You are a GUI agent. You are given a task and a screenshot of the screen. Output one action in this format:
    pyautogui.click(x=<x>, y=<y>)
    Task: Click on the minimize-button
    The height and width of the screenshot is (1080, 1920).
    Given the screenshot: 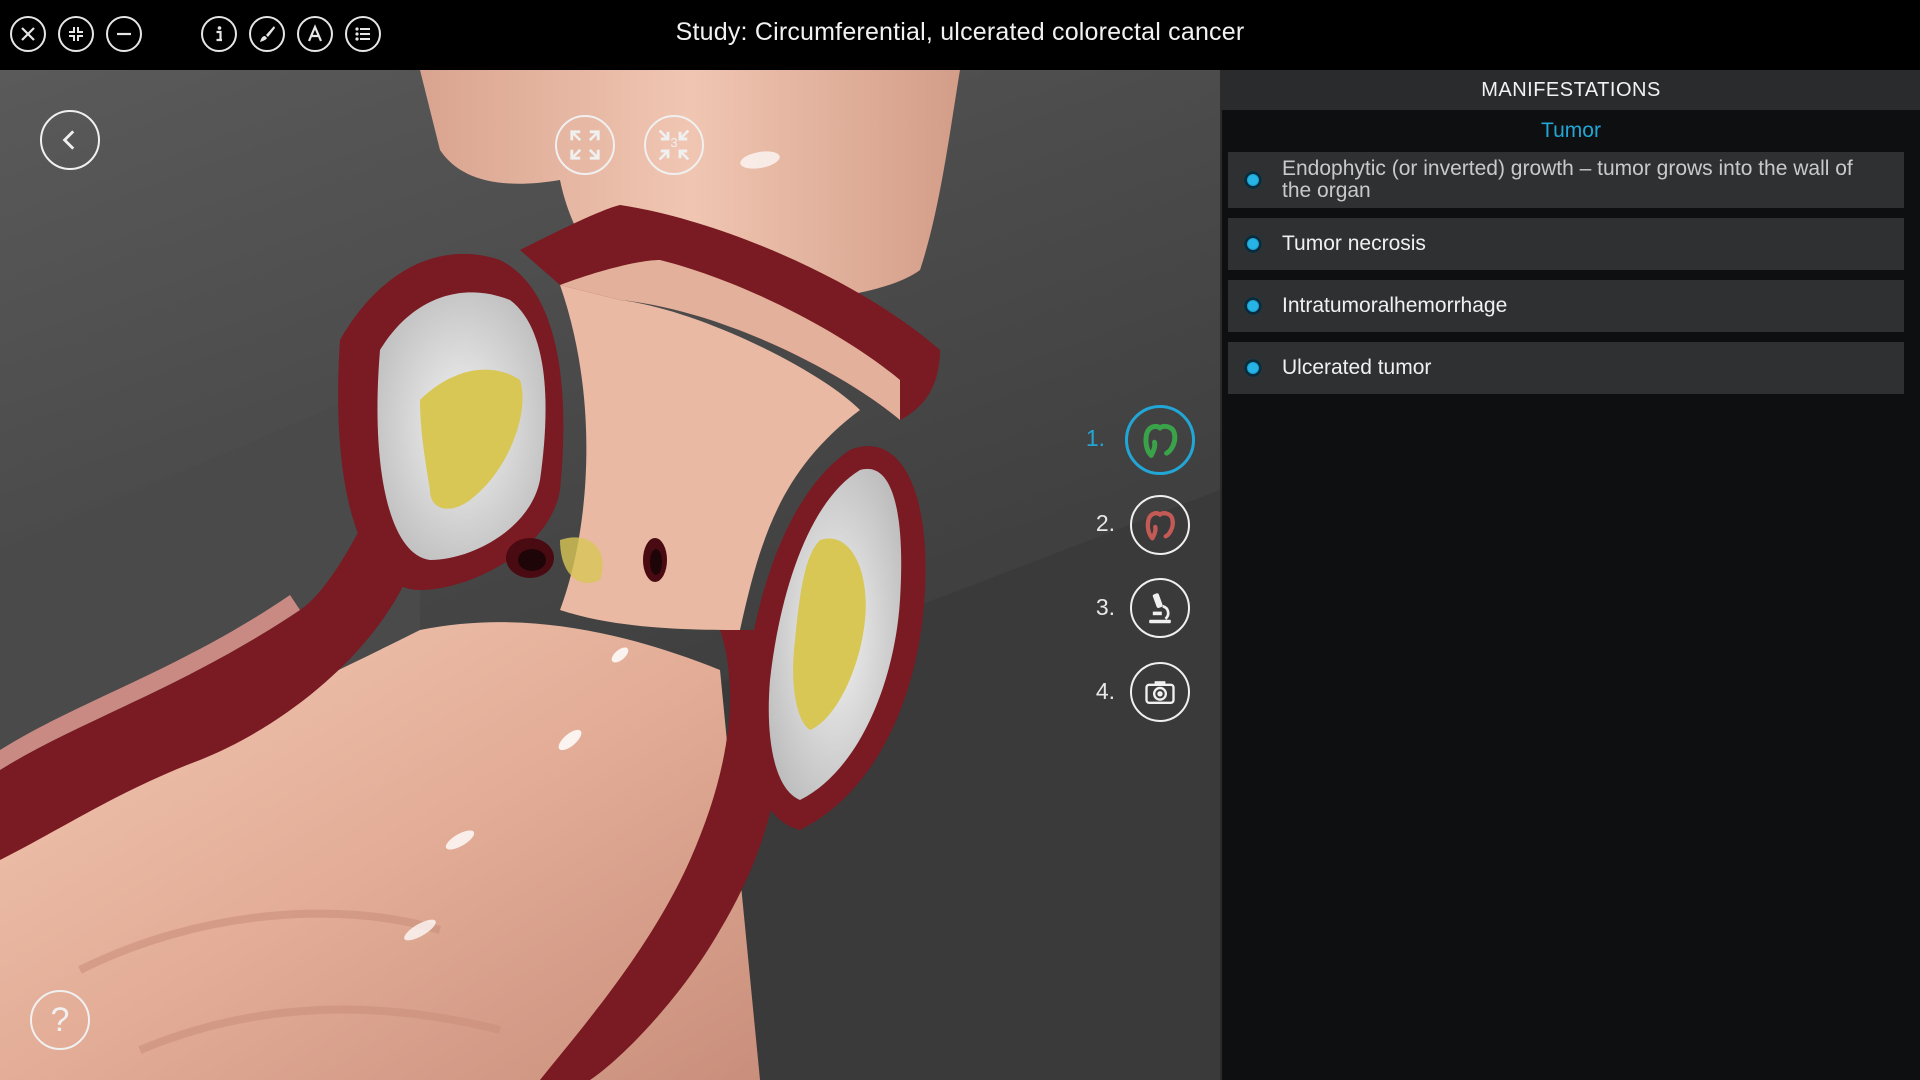 What is the action you would take?
    pyautogui.click(x=124, y=34)
    